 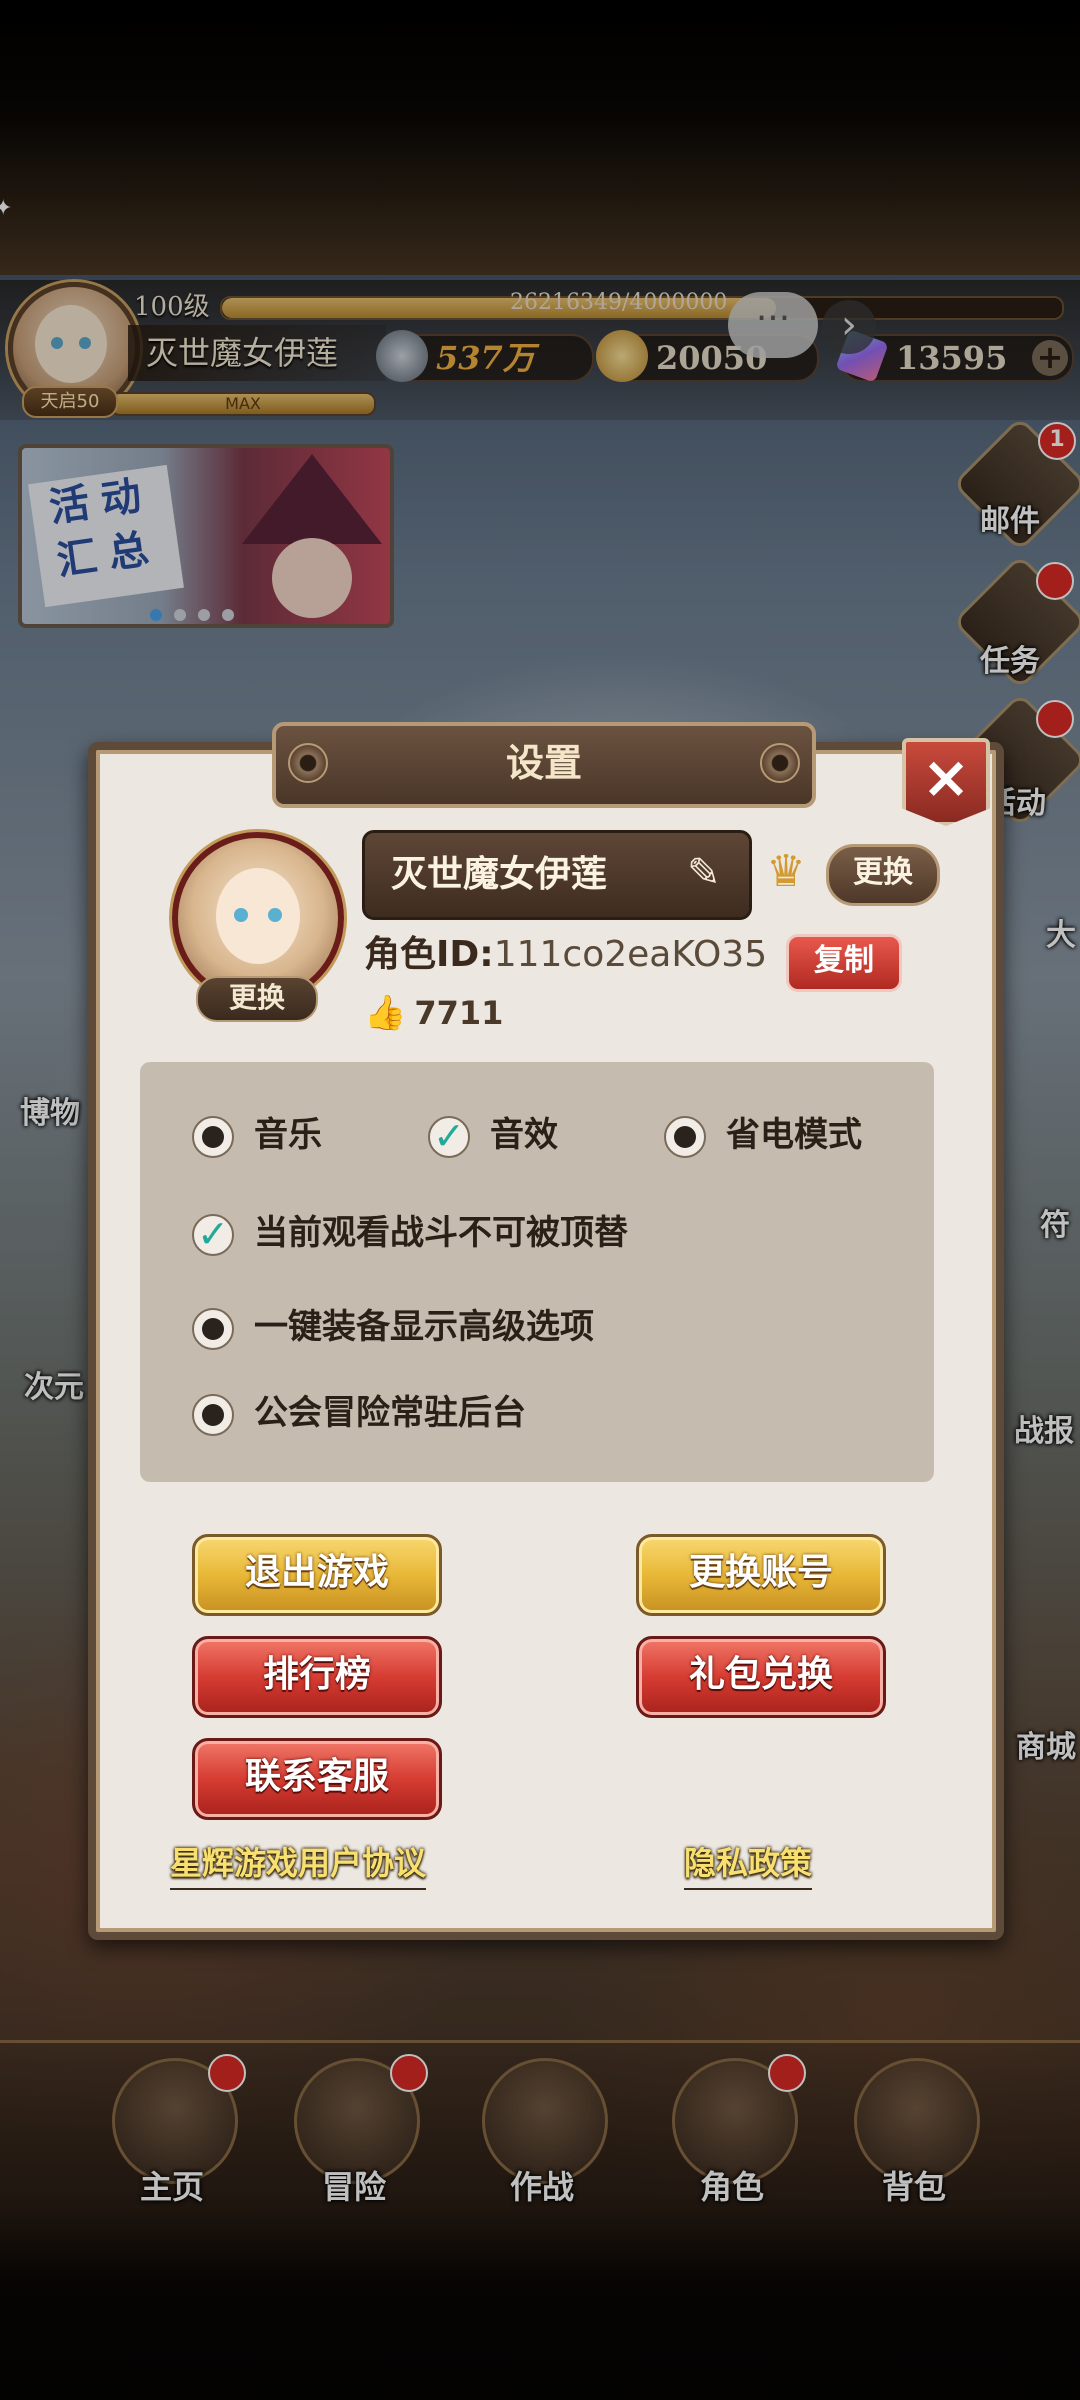 I want to click on exit-game-button: 退出游戏, so click(x=317, y=1575).